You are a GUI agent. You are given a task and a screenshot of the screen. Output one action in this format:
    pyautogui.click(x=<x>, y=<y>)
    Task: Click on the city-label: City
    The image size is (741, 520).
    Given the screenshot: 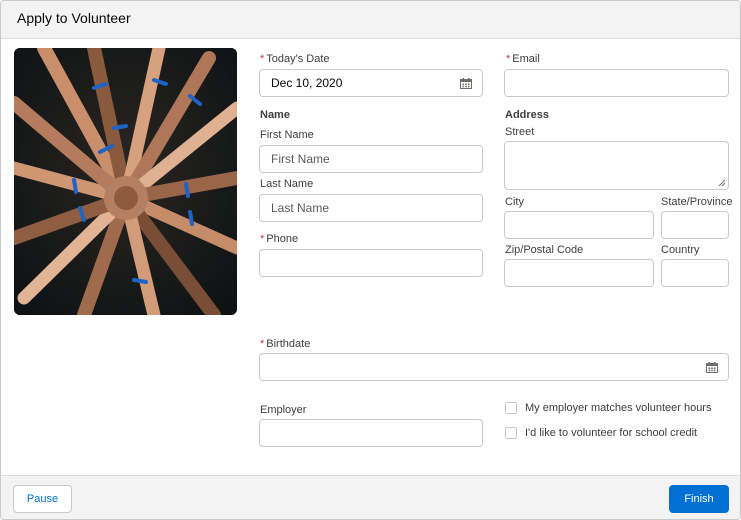 What is the action you would take?
    pyautogui.click(x=514, y=202)
    